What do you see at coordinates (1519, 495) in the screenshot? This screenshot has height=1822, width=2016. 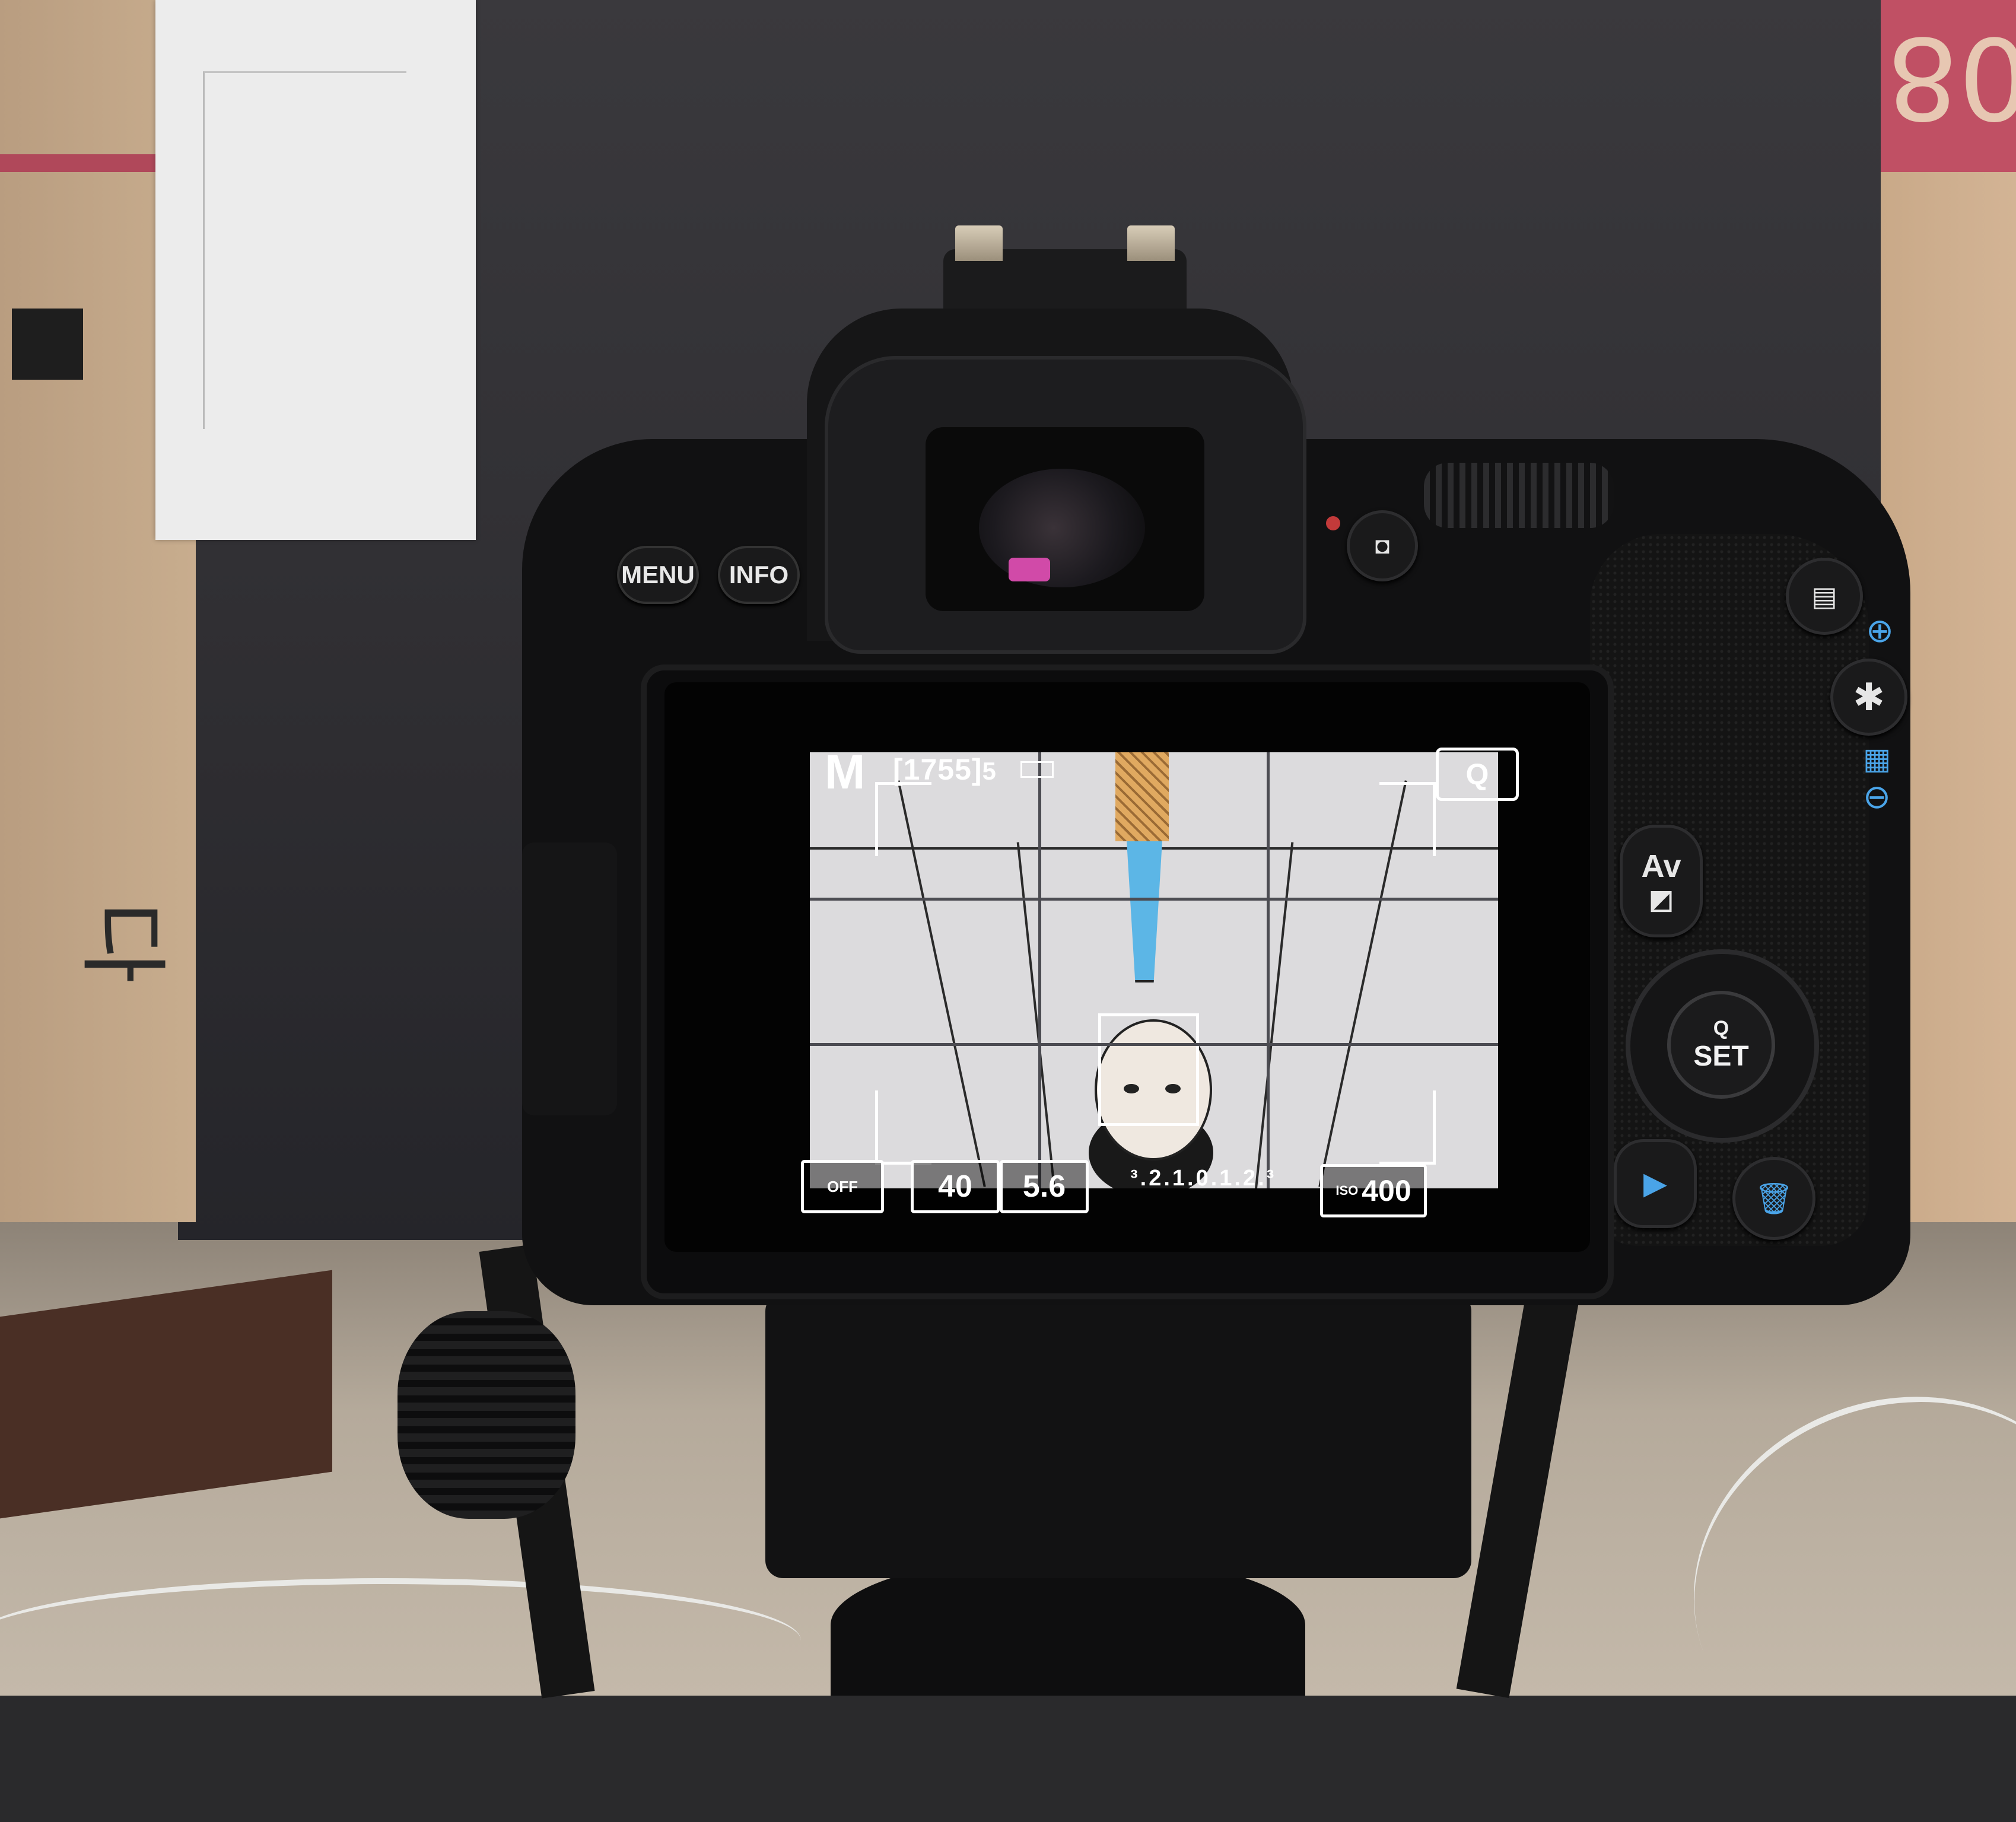 I see `main-dial` at bounding box center [1519, 495].